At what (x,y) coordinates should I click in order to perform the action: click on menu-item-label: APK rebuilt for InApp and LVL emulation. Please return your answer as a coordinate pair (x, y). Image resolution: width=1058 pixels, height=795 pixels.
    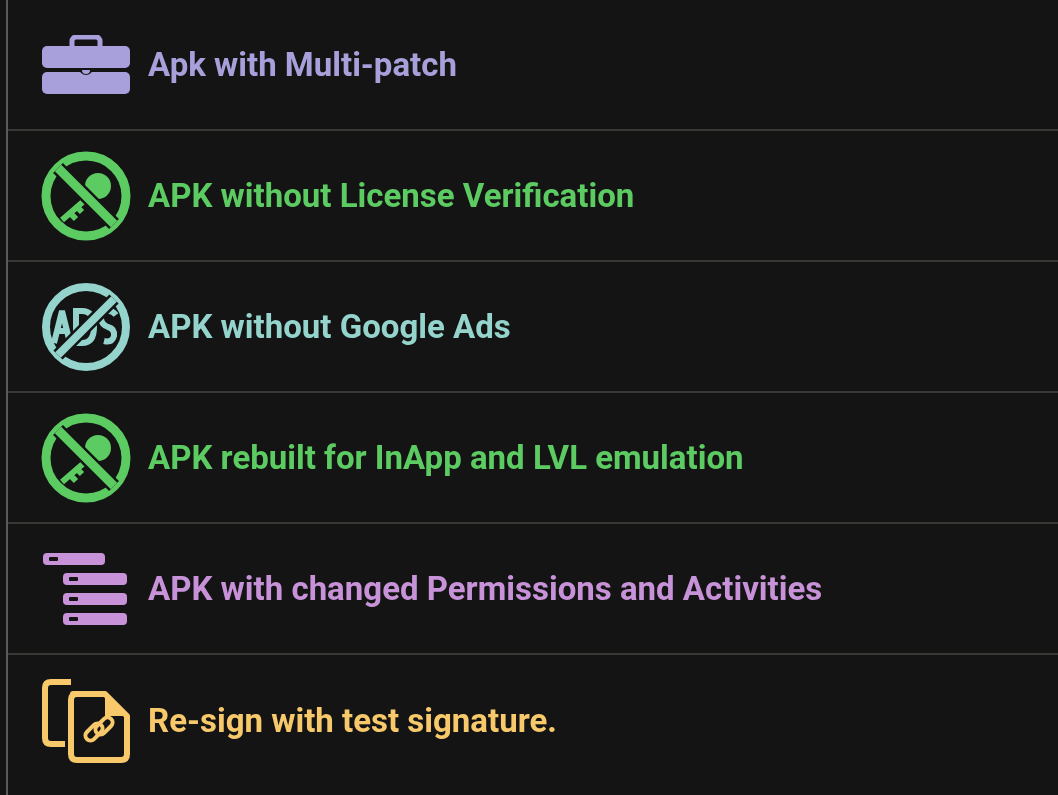
    Looking at the image, I should click on (446, 457).